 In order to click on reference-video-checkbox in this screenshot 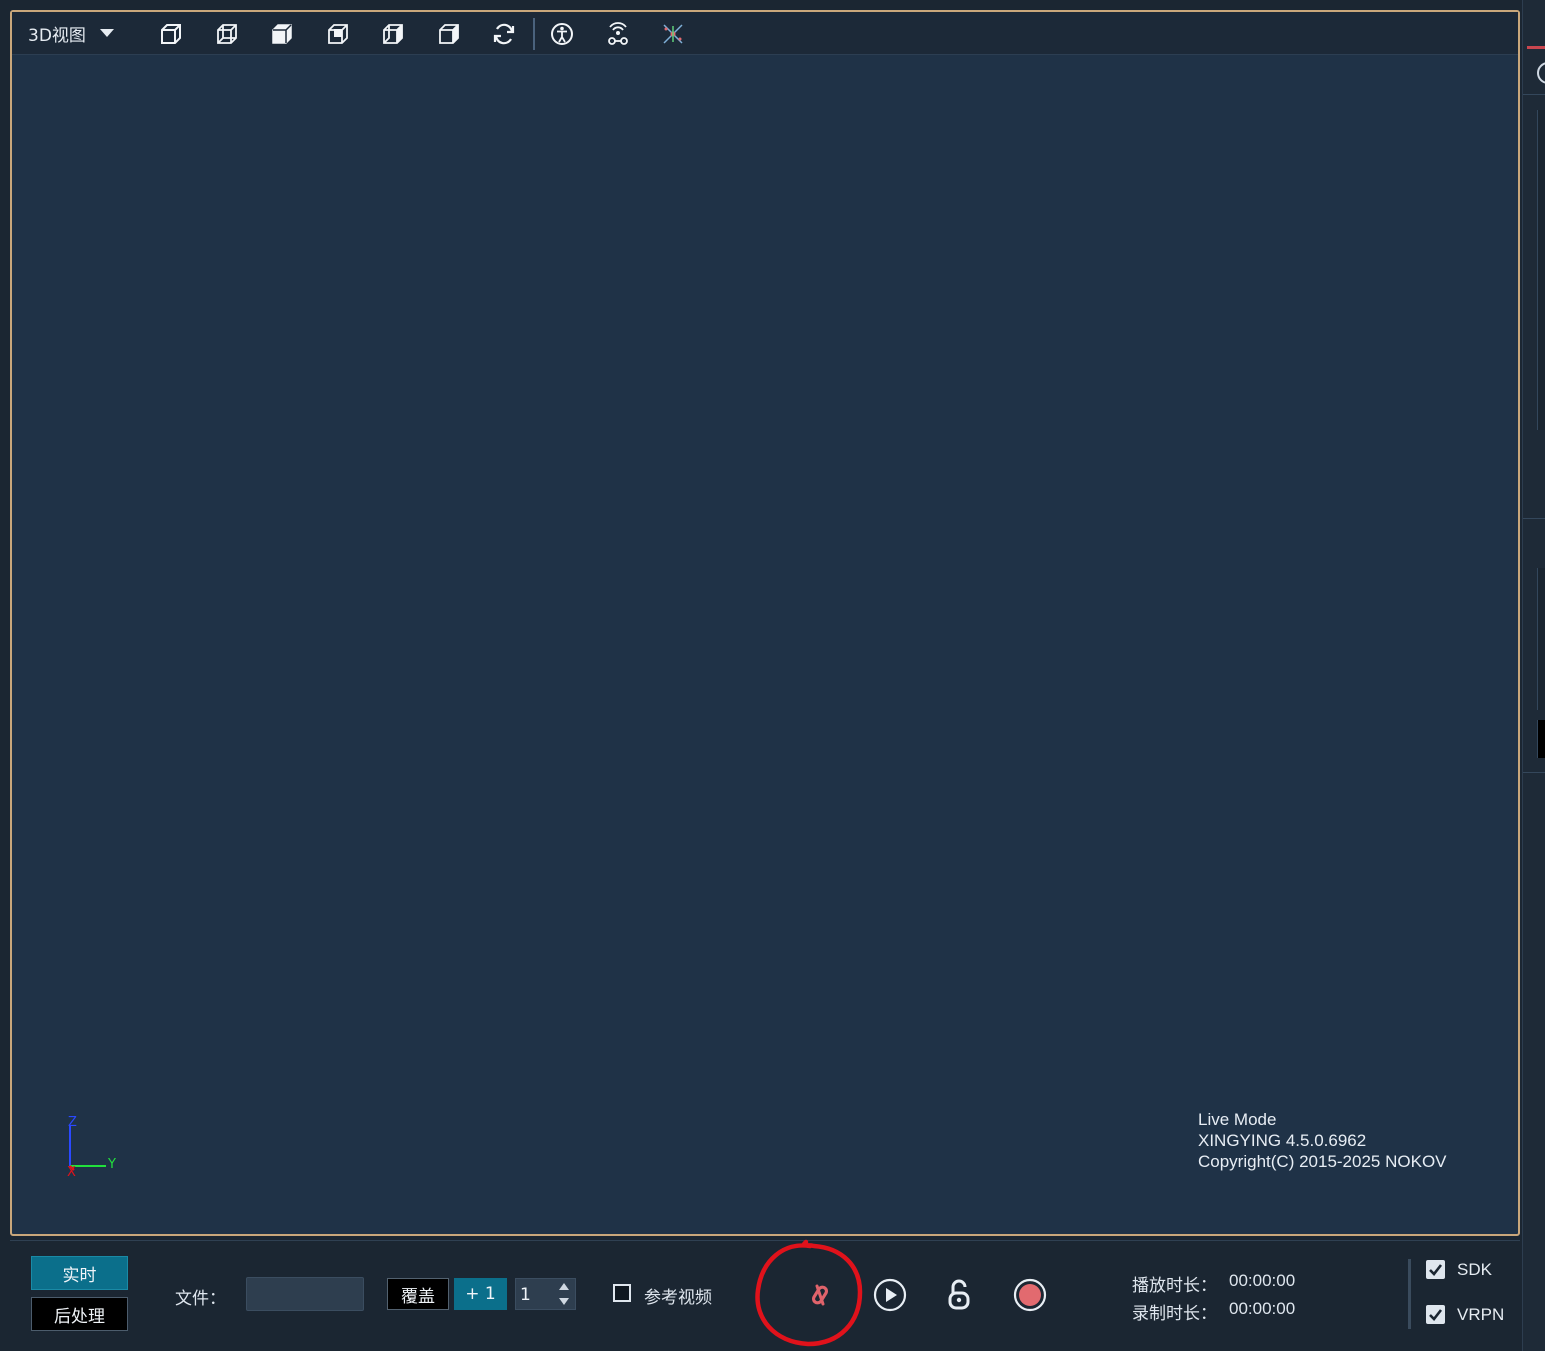, I will do `click(622, 1293)`.